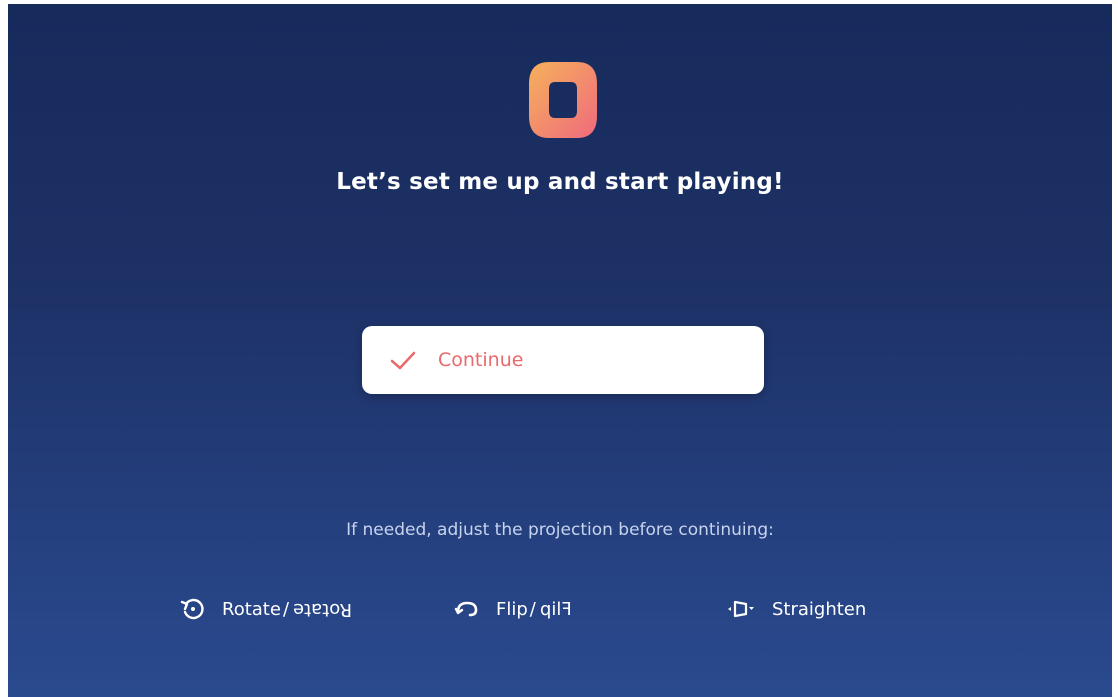  Describe the element at coordinates (403, 360) in the screenshot. I see `check-icon` at that location.